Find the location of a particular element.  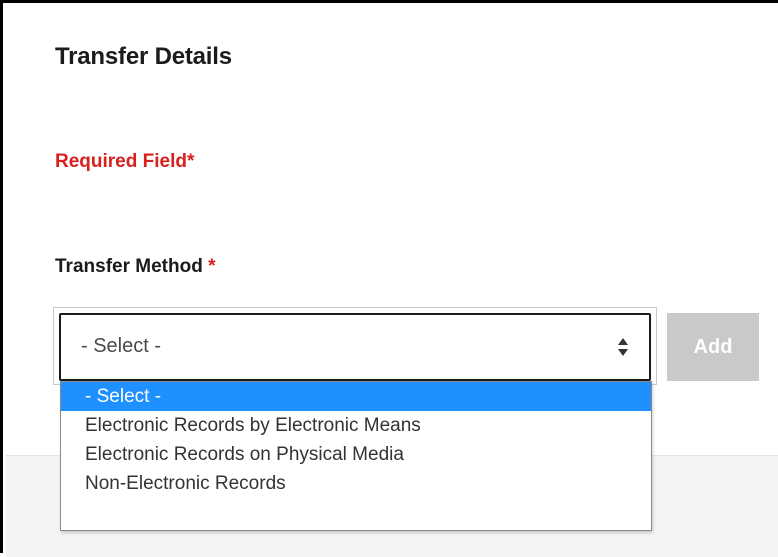

select-option: Electronic Records on Physical Media is located at coordinates (356, 454).